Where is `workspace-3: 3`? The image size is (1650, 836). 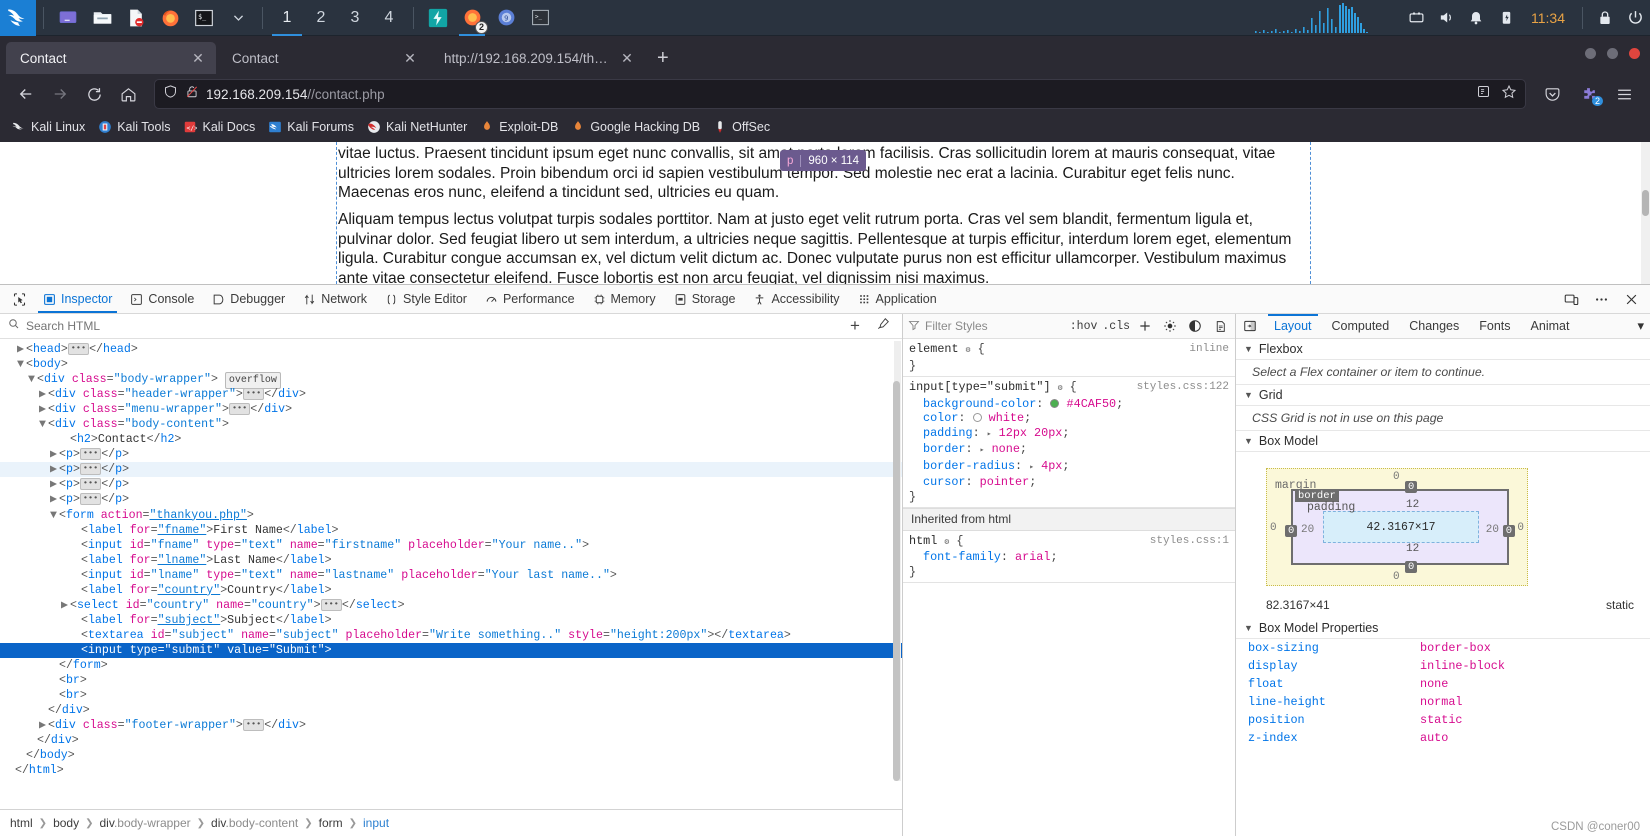
workspace-3: 3 is located at coordinates (355, 18).